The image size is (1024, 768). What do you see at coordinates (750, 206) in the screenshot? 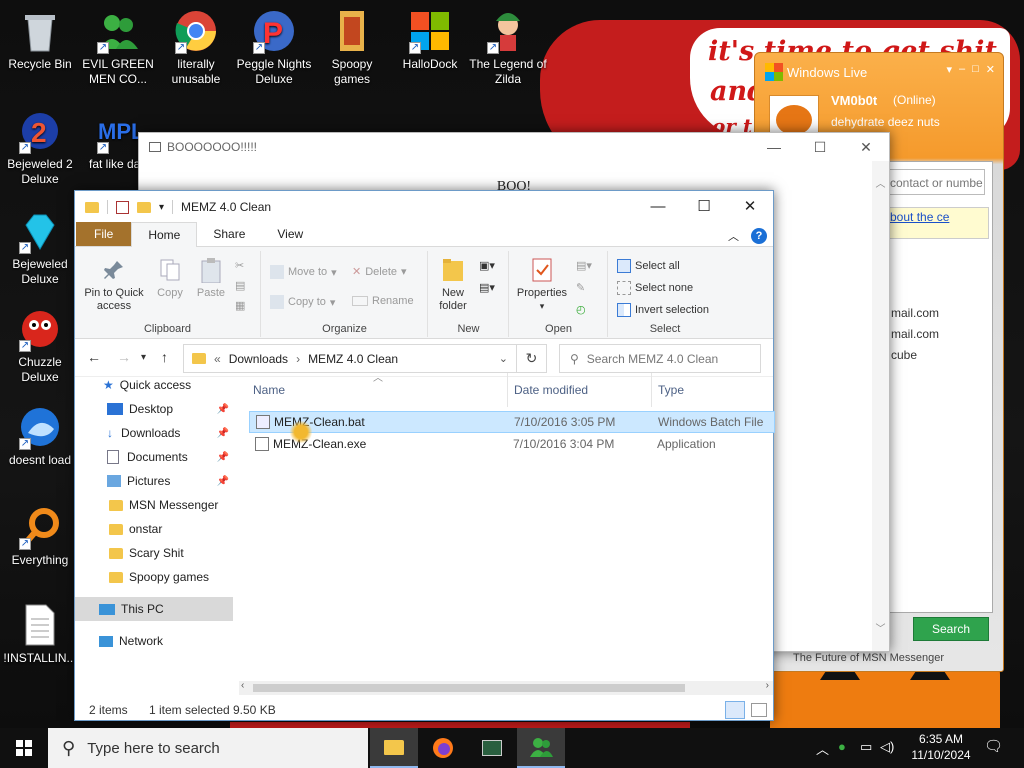
I see `explorer-close-button: ✕` at bounding box center [750, 206].